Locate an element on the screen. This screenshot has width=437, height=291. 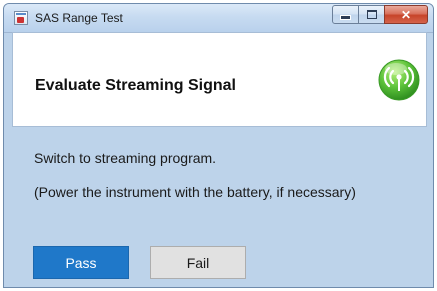
maximize-button is located at coordinates (371, 14).